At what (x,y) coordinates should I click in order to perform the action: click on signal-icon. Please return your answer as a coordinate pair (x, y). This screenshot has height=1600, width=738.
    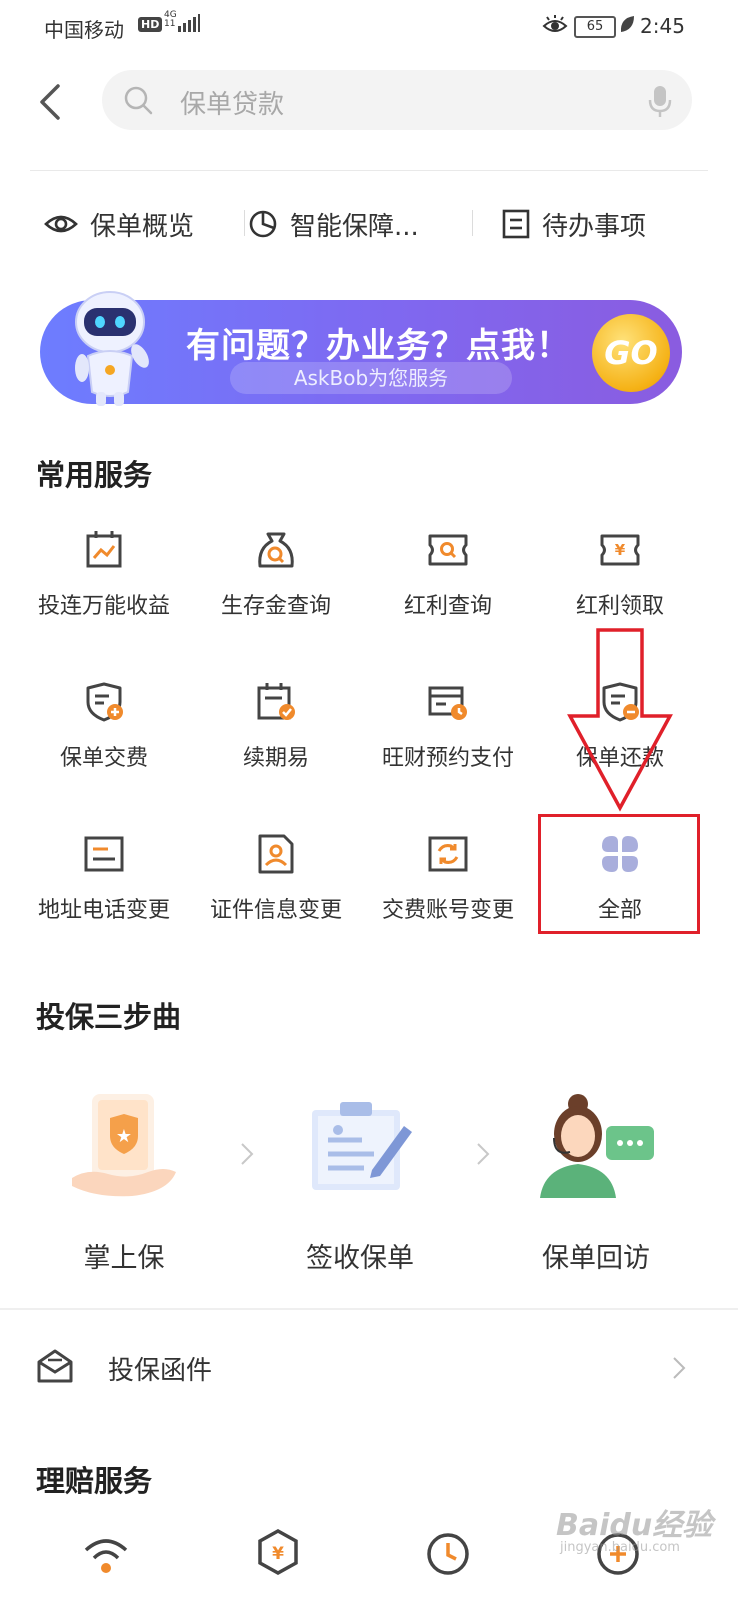
    Looking at the image, I should click on (189, 23).